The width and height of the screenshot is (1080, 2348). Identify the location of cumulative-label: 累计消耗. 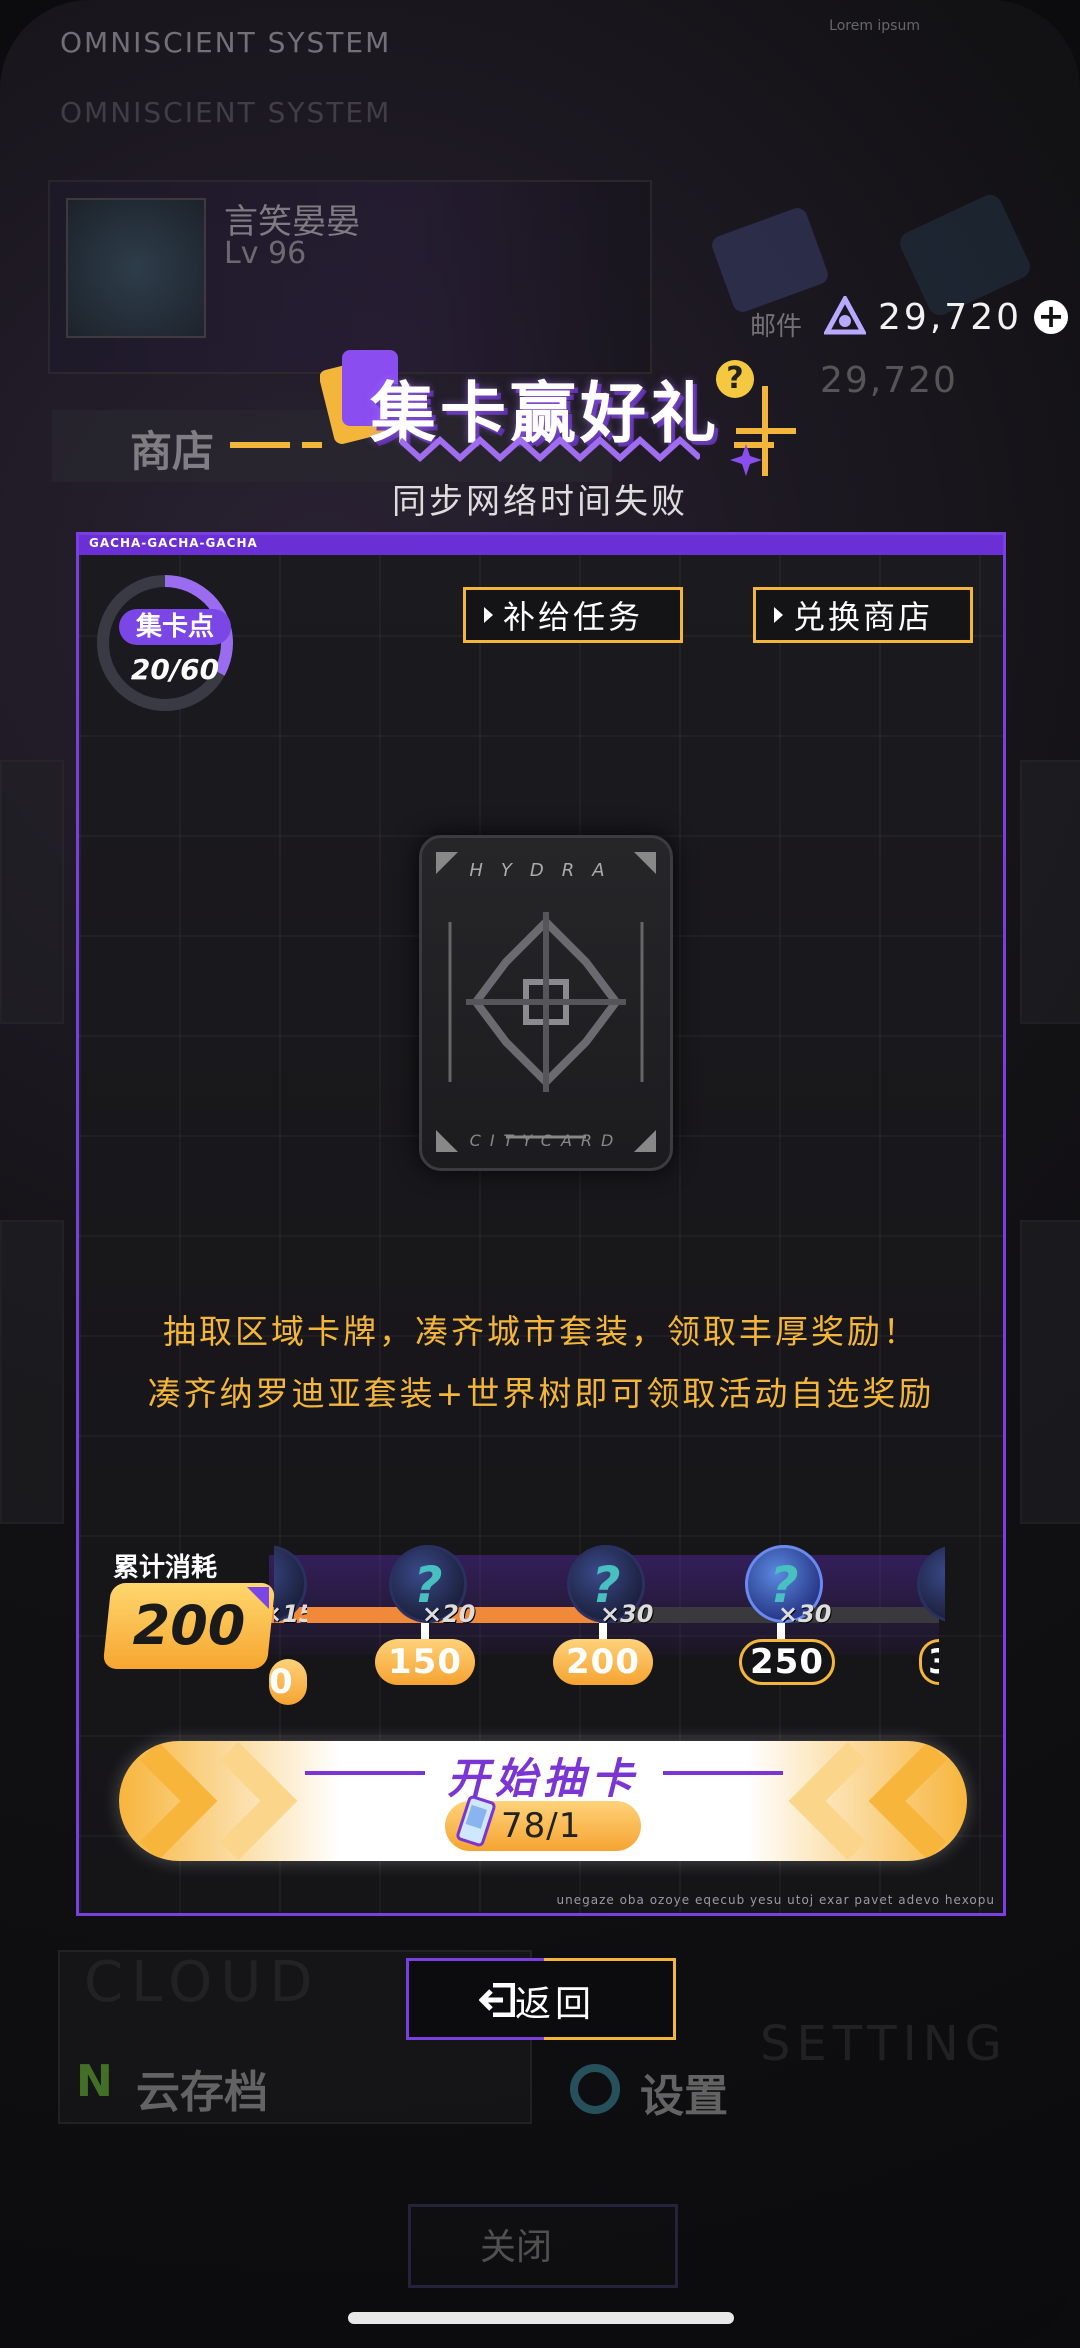
(165, 1568).